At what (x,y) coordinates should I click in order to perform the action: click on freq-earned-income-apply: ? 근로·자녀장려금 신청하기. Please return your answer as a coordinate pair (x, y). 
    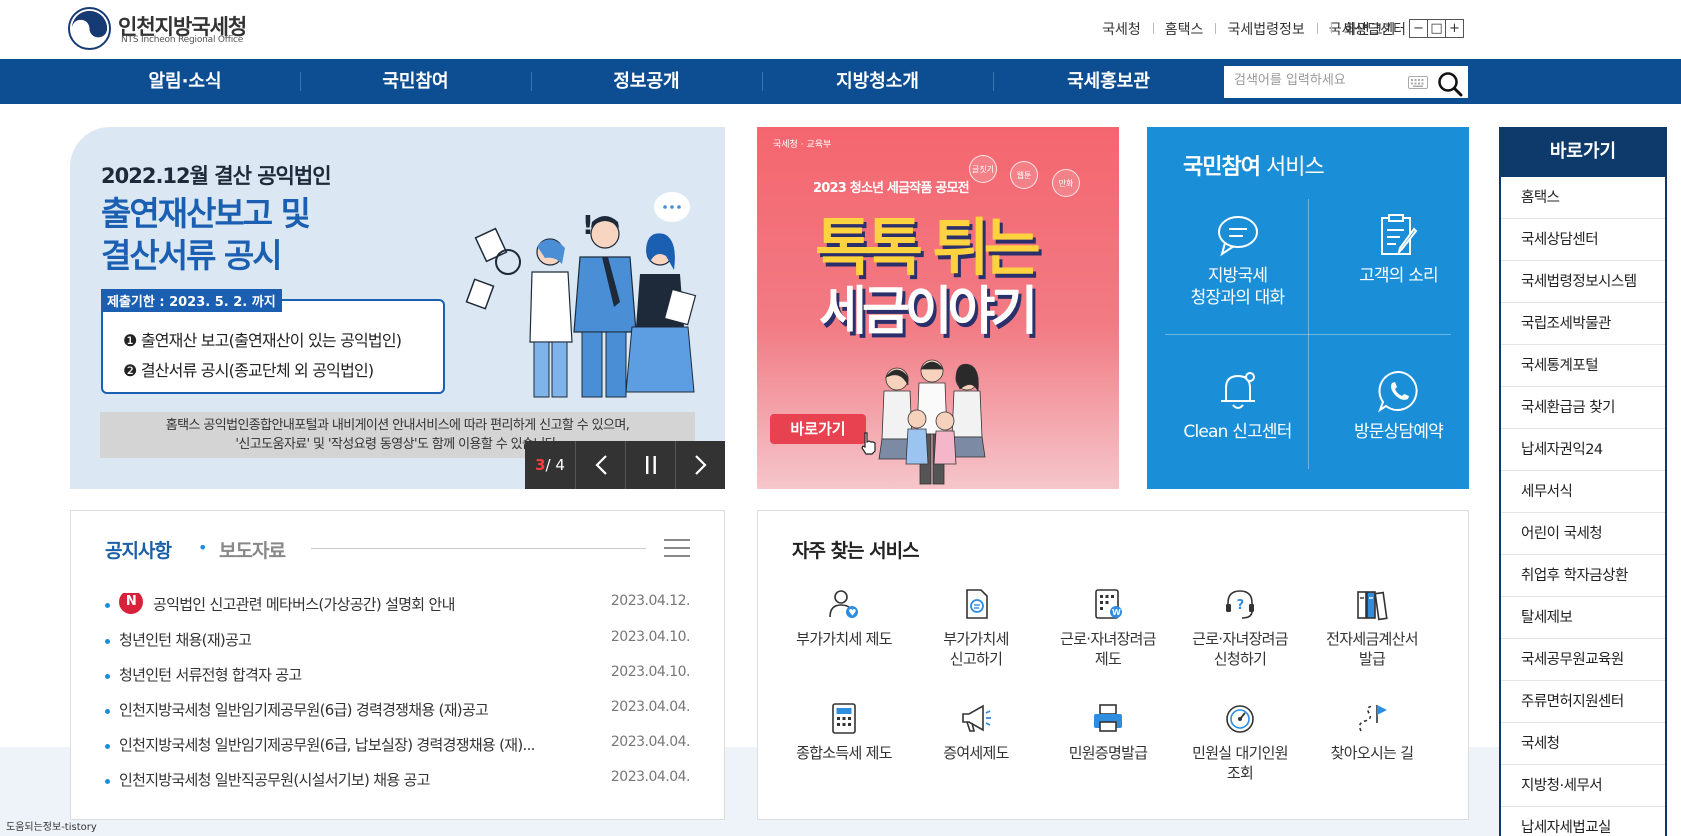
    Looking at the image, I should click on (1240, 628).